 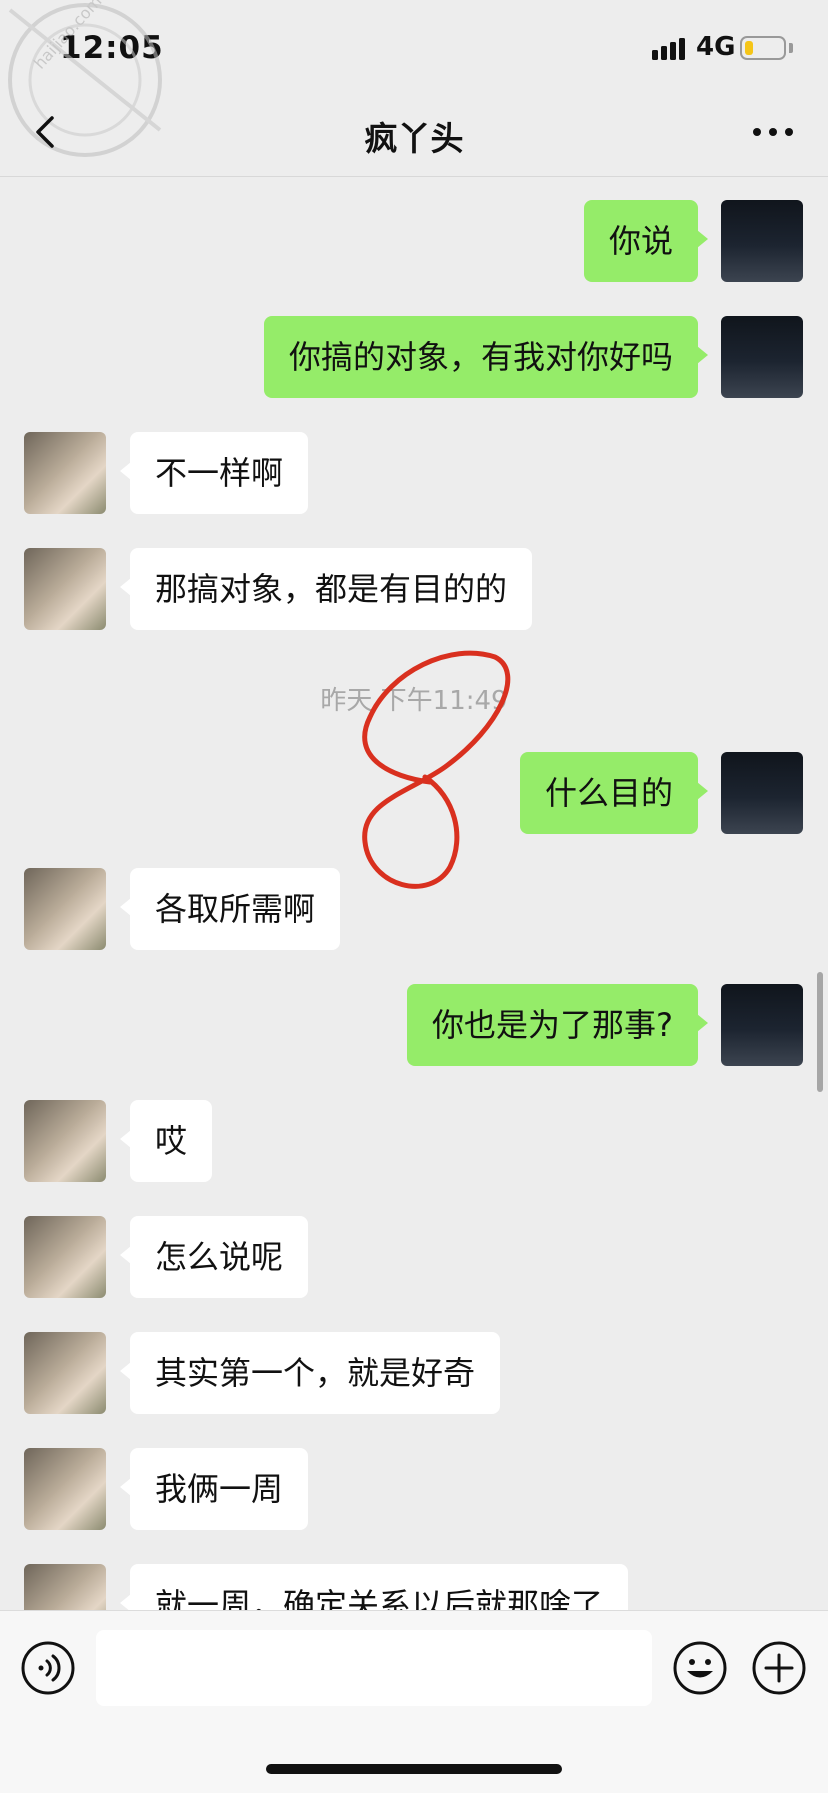 I want to click on plus-icon, so click(x=779, y=1668).